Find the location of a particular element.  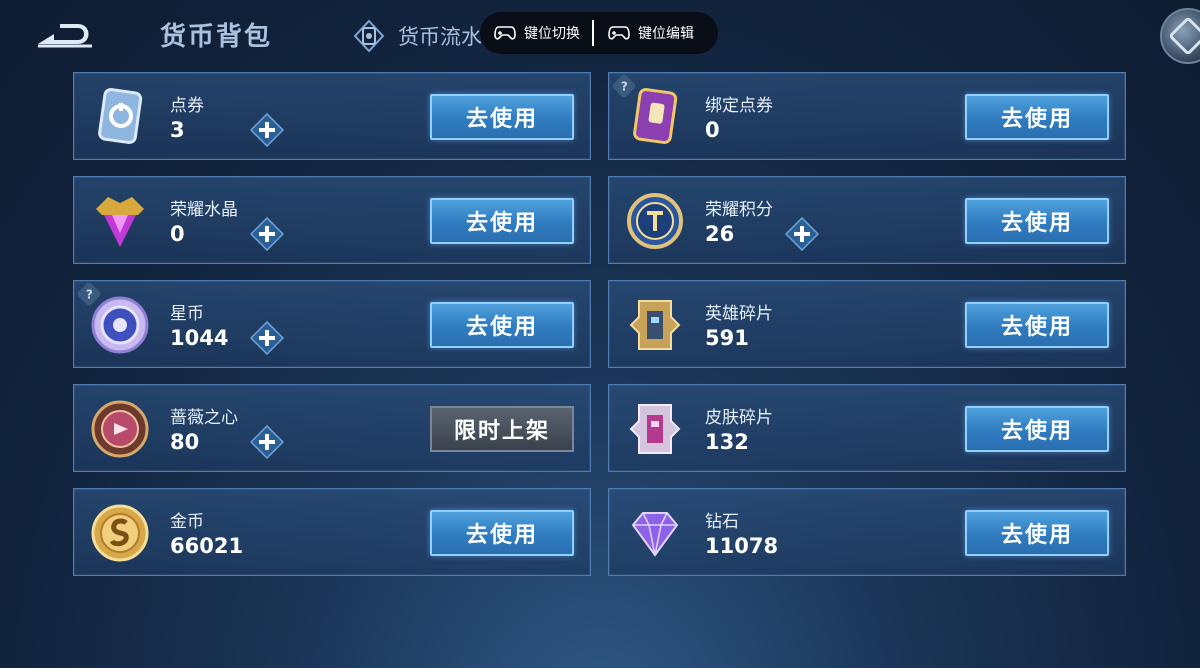

settings-gem-button is located at coordinates (1180, 36).